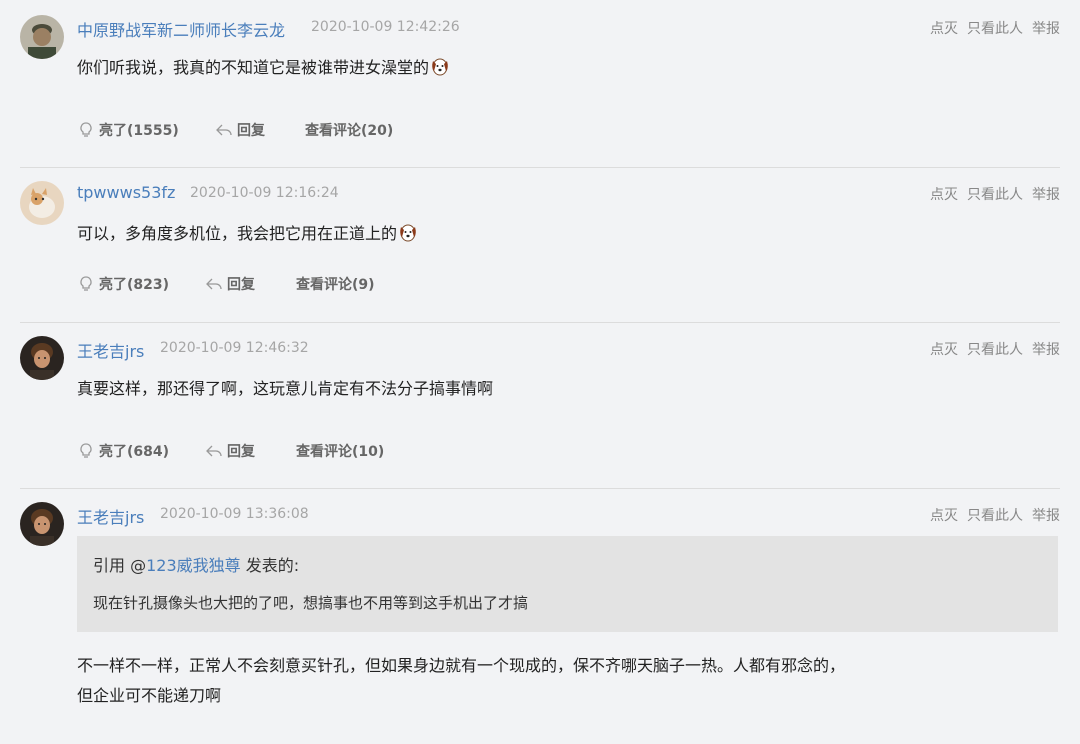 The height and width of the screenshot is (744, 1080). I want to click on like-button: 亮了(684), so click(123, 451).